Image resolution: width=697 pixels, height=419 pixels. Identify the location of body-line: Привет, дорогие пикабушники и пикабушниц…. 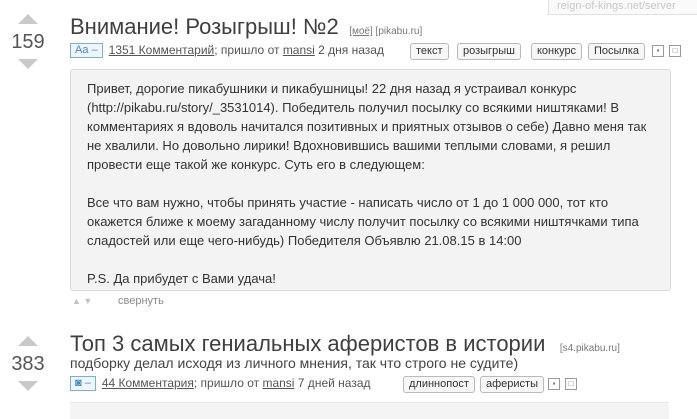
(332, 88).